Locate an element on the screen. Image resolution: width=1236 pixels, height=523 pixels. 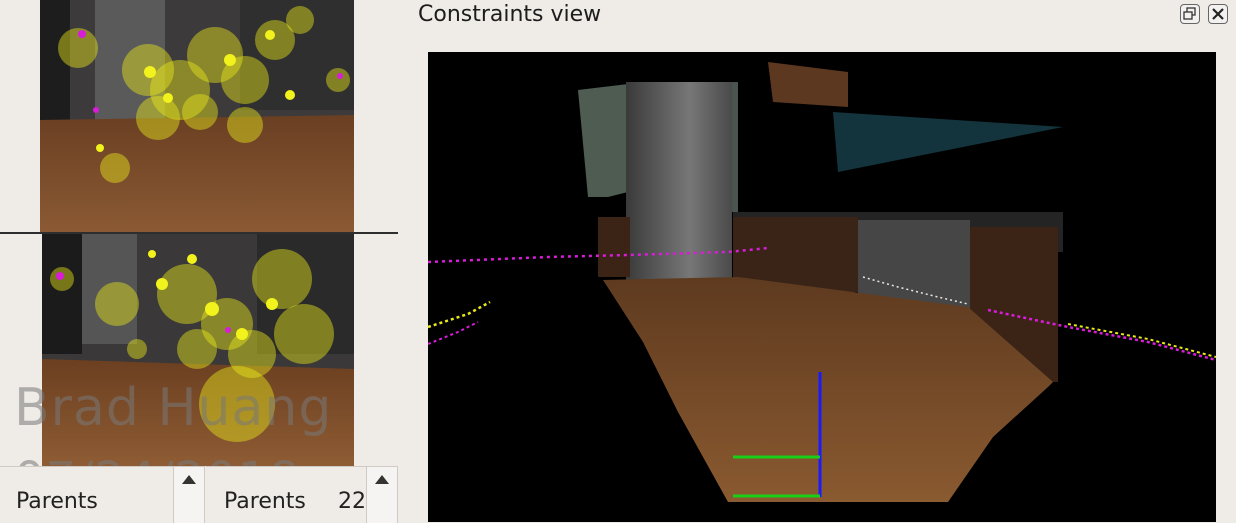
restore-icon is located at coordinates (1189, 13).